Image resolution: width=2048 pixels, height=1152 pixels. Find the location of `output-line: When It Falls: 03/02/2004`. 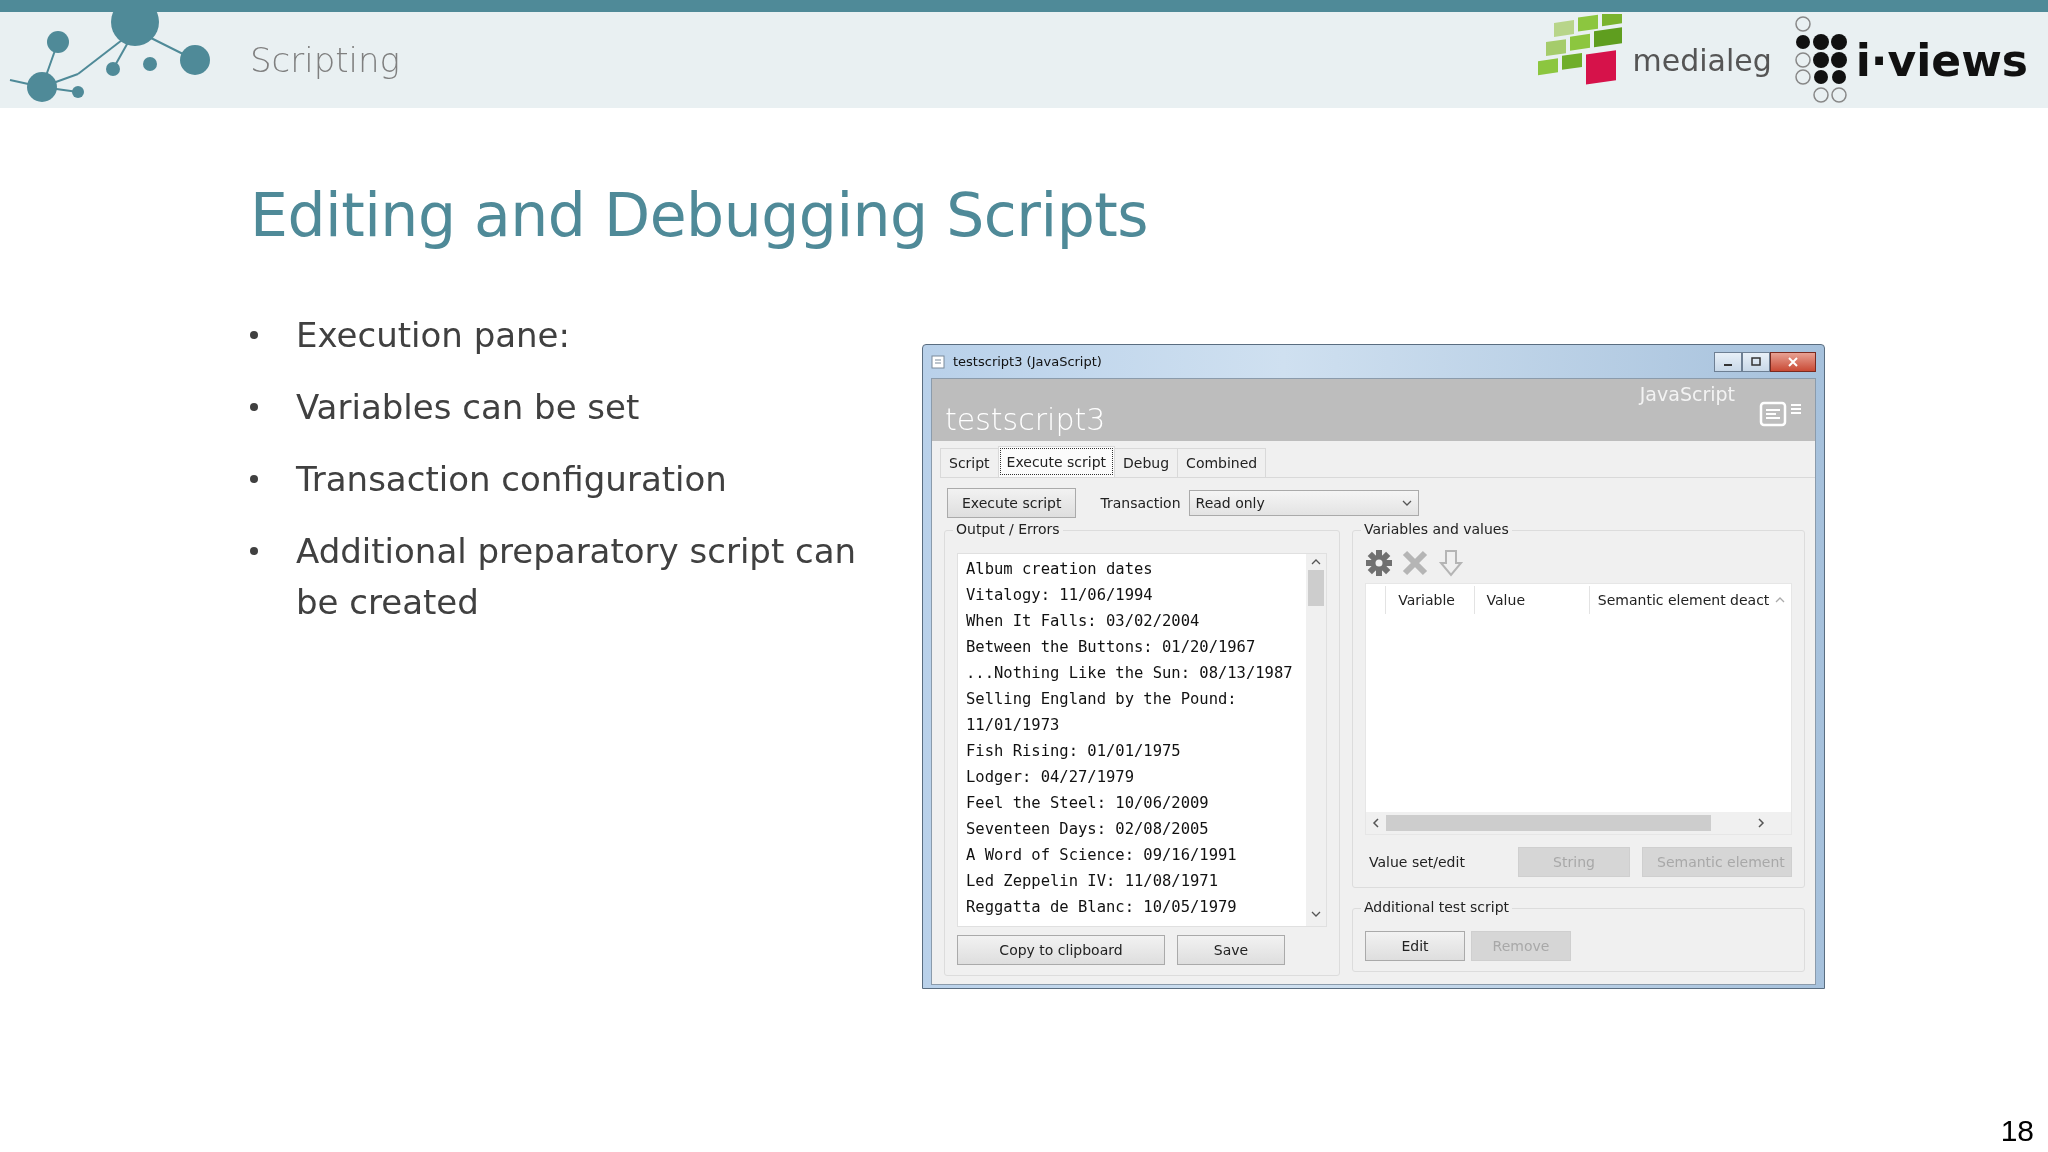

output-line: When It Falls: 03/02/2004 is located at coordinates (1083, 621).